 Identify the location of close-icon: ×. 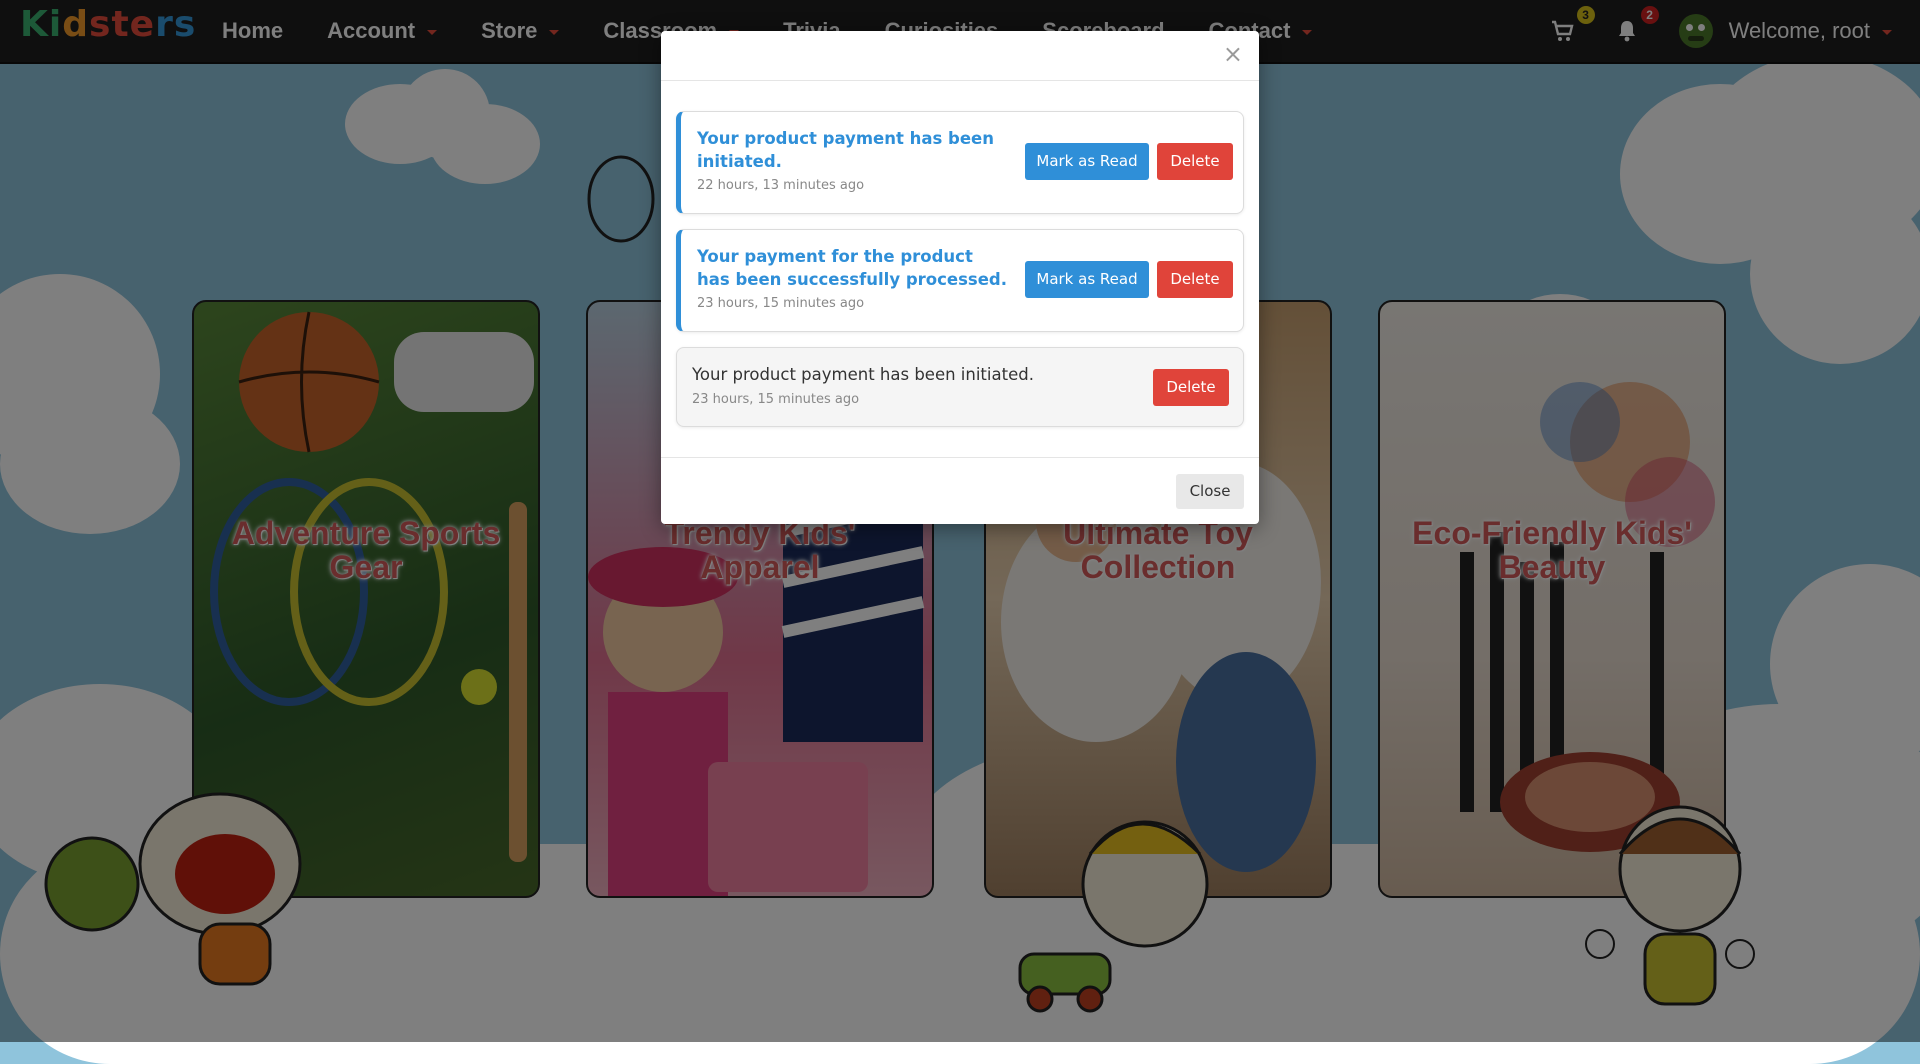
(1233, 54).